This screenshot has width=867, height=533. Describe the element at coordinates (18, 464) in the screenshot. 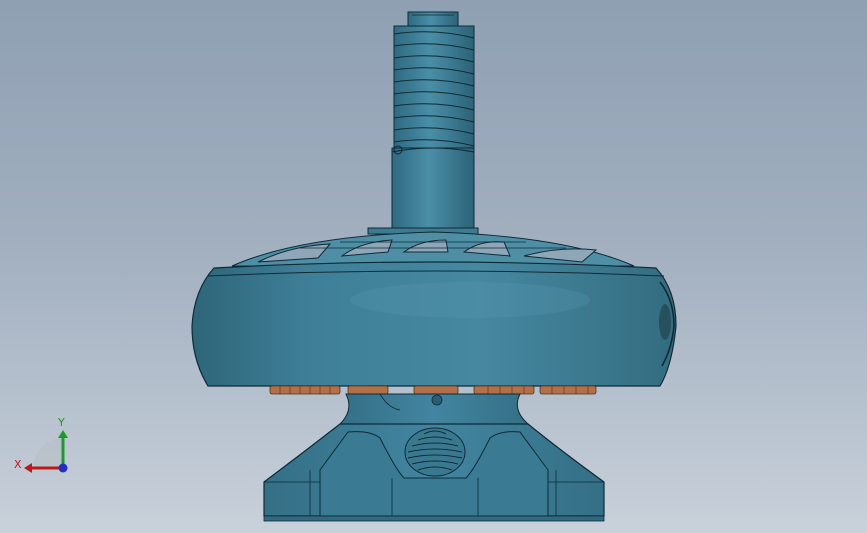

I see `x-axis-label: X` at that location.